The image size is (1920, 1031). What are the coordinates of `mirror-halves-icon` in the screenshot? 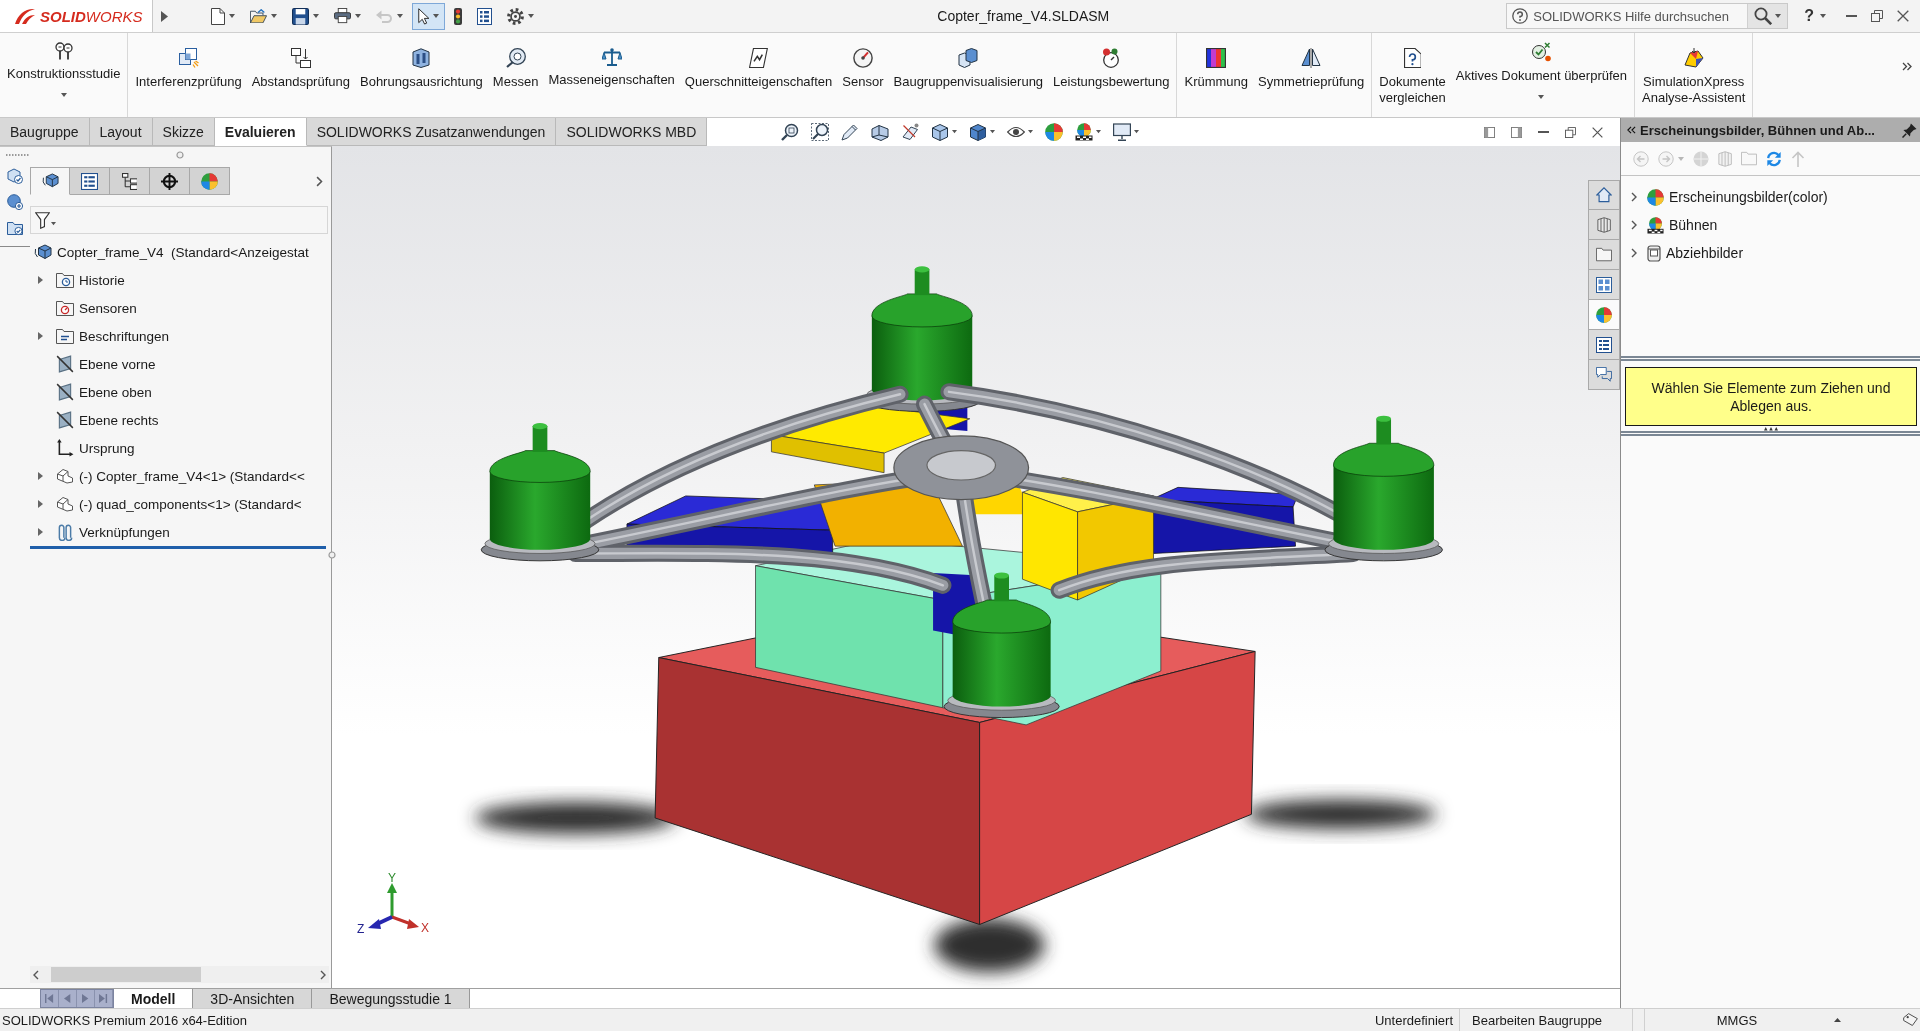 It's located at (1311, 58).